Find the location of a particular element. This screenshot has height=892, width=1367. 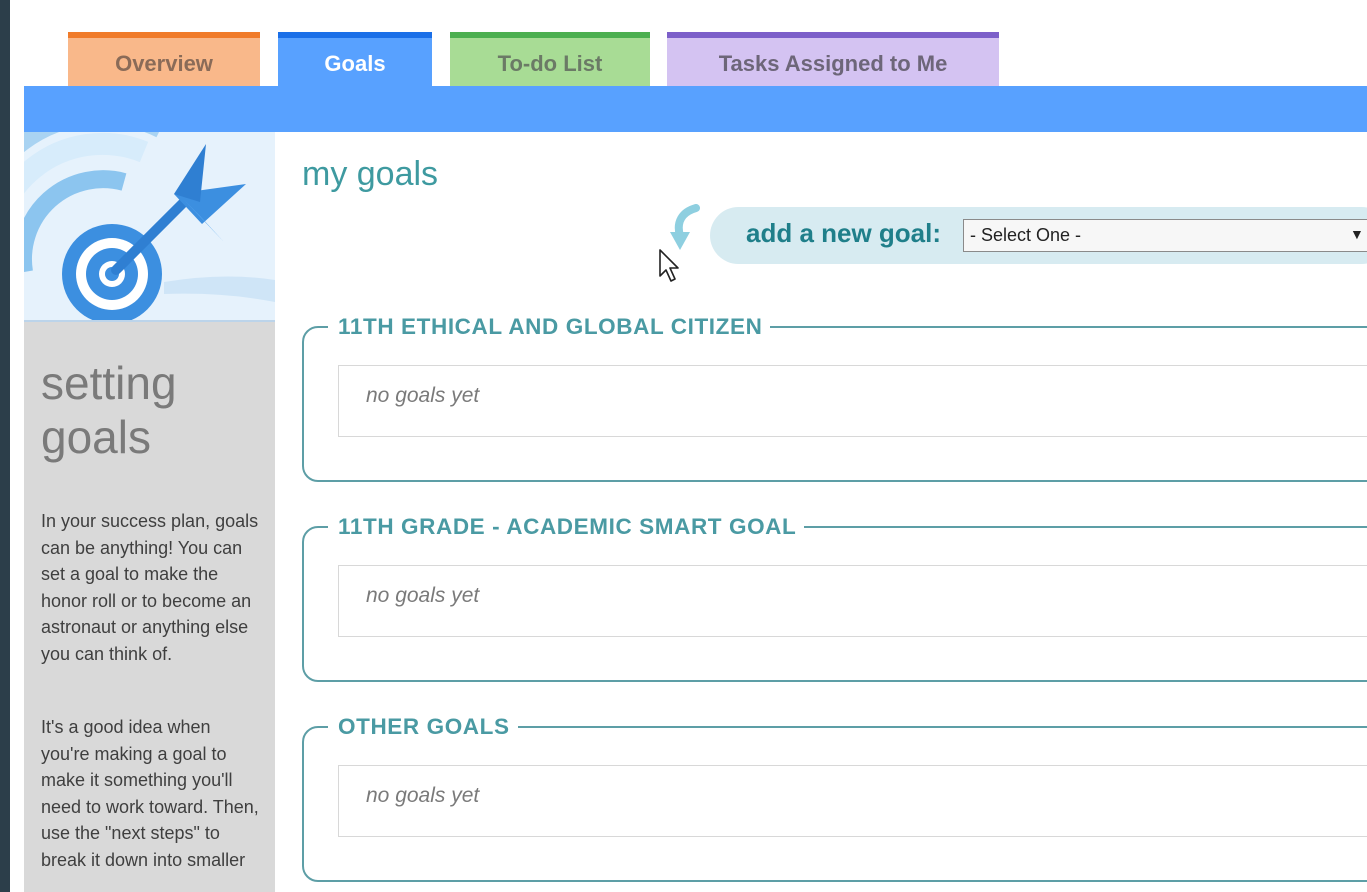

goal-group-title: 11TH ETHICAL AND GLOBAL CITIZEN is located at coordinates (549, 327).